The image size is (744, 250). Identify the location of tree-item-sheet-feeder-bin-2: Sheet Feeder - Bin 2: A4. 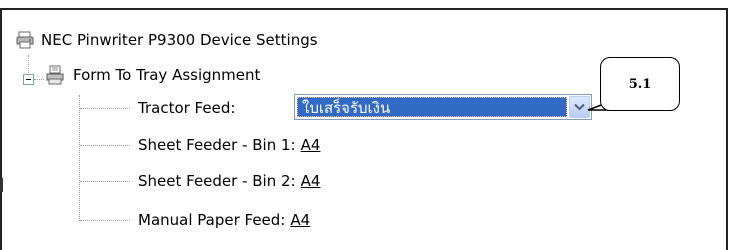
(229, 181).